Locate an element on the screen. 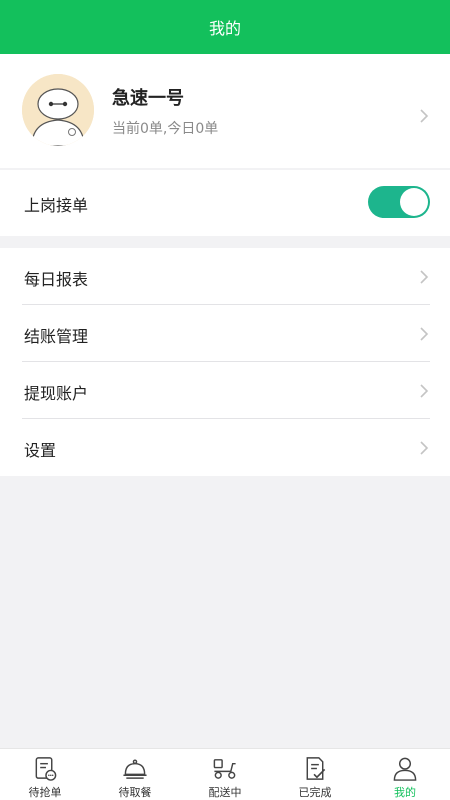 The height and width of the screenshot is (800, 450). tab-label: 待抢单 is located at coordinates (45, 792).